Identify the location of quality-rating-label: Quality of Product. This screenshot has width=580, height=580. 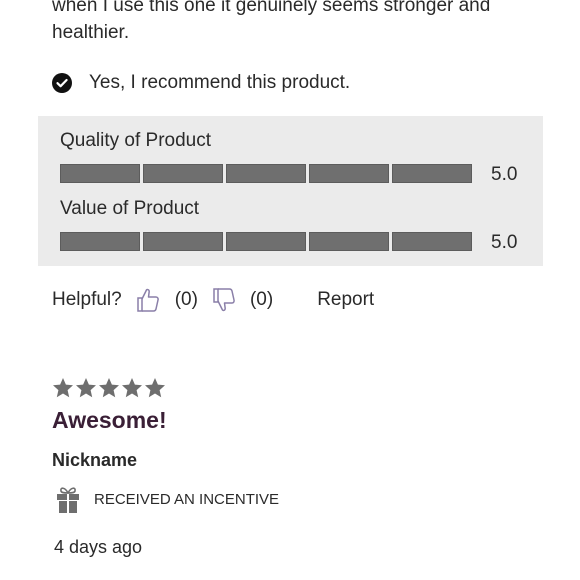
(136, 140).